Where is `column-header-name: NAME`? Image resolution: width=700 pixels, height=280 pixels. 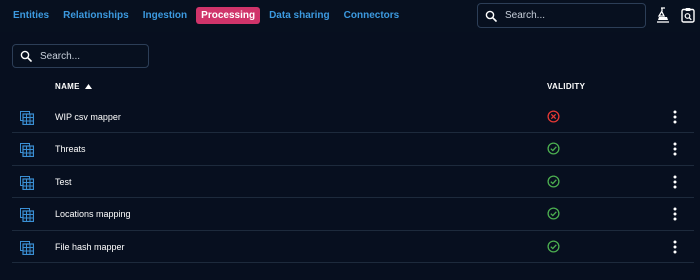 column-header-name: NAME is located at coordinates (73, 86).